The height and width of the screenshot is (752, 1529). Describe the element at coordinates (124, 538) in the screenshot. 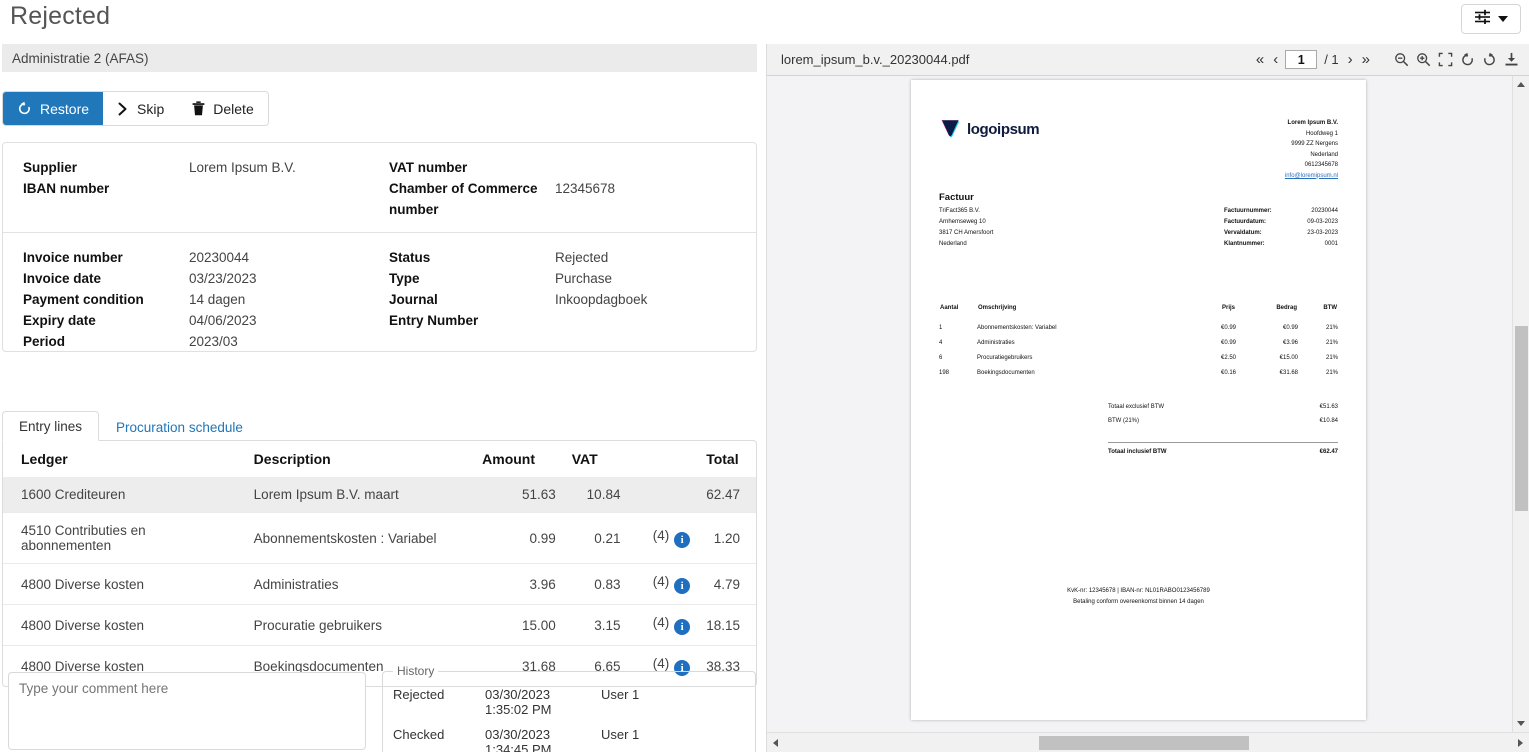

I see `cell-ledger: 4510 Contributies en abonnementen` at that location.